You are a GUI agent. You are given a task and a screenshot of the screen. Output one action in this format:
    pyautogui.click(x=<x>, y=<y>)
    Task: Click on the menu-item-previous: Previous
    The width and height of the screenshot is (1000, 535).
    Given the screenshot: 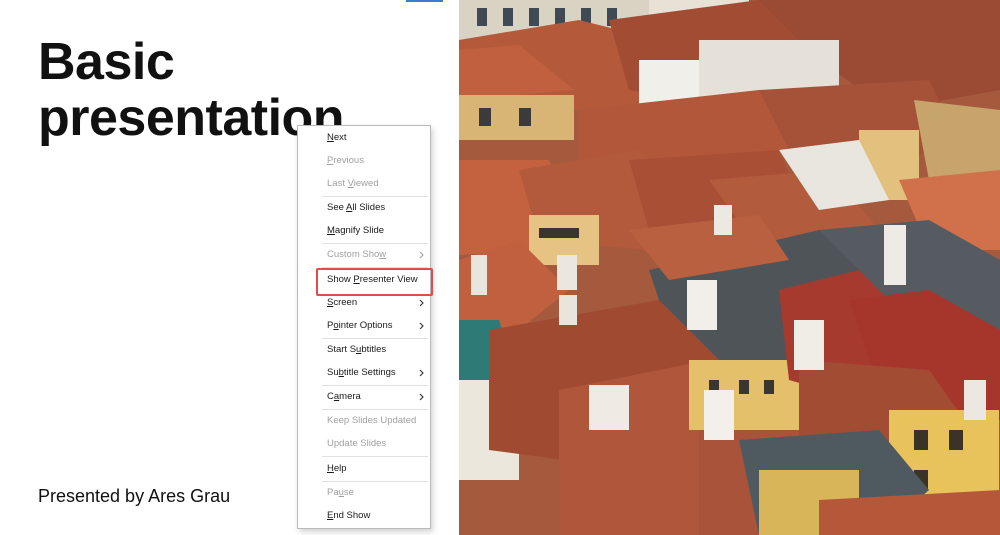 What is the action you would take?
    pyautogui.click(x=345, y=160)
    